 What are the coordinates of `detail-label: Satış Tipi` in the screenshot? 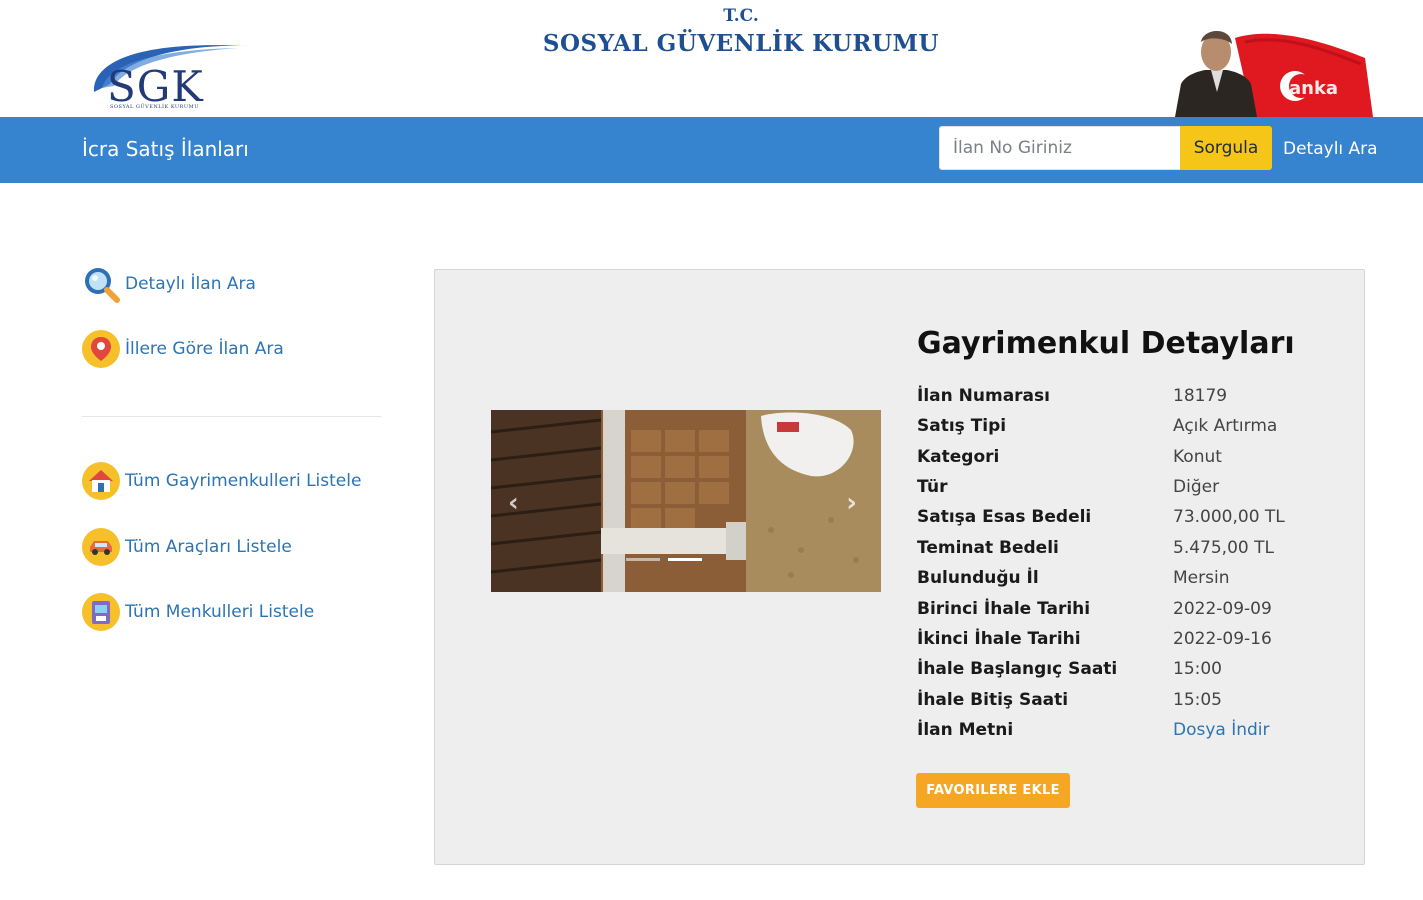 It's located at (962, 426).